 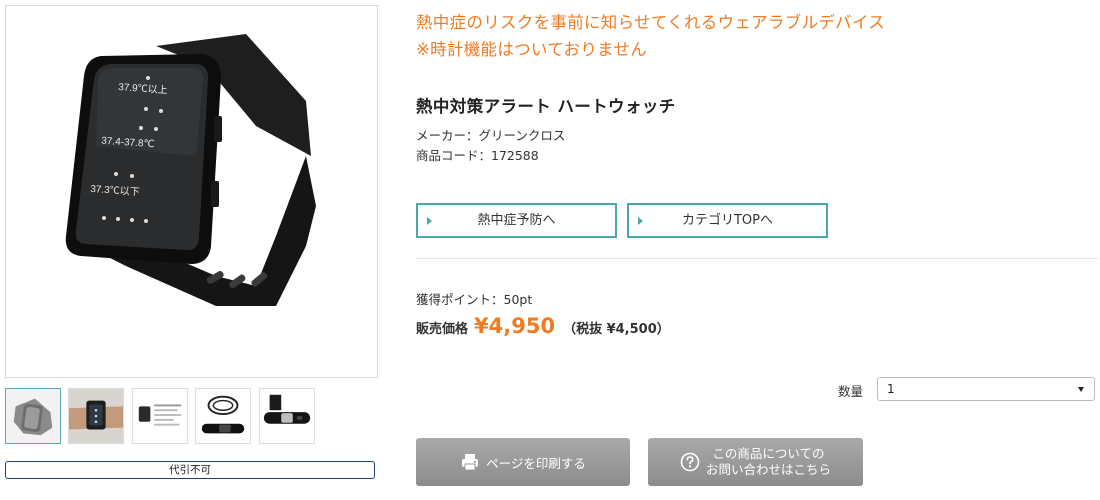 What do you see at coordinates (891, 389) in the screenshot?
I see `quantity-selected-value: 1` at bounding box center [891, 389].